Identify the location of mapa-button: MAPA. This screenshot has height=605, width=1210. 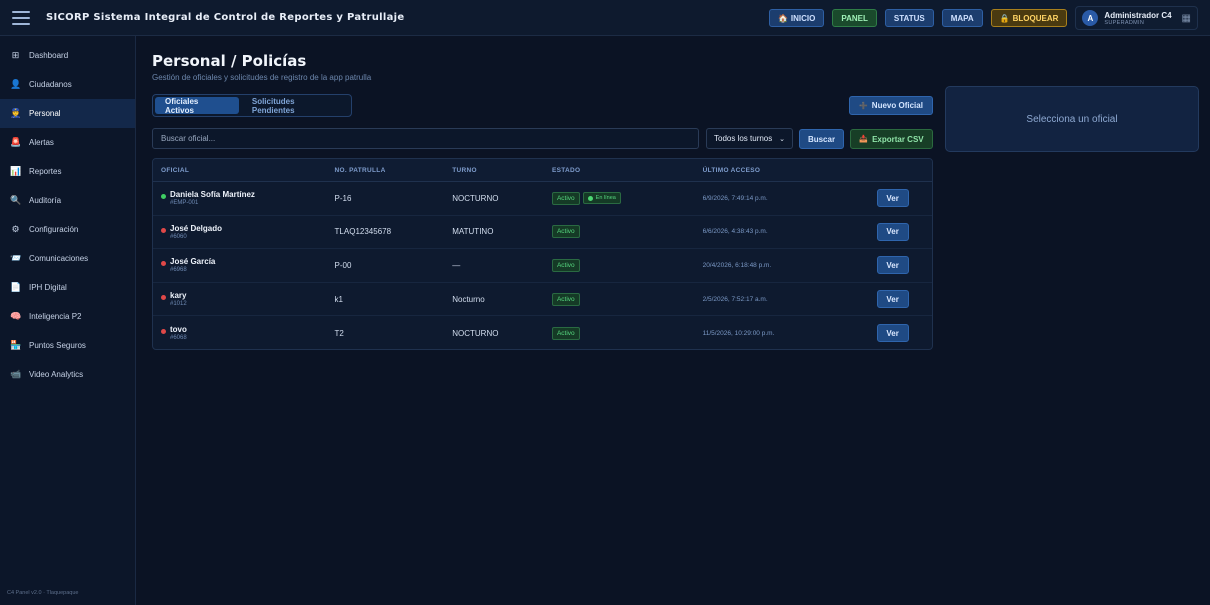
(962, 18).